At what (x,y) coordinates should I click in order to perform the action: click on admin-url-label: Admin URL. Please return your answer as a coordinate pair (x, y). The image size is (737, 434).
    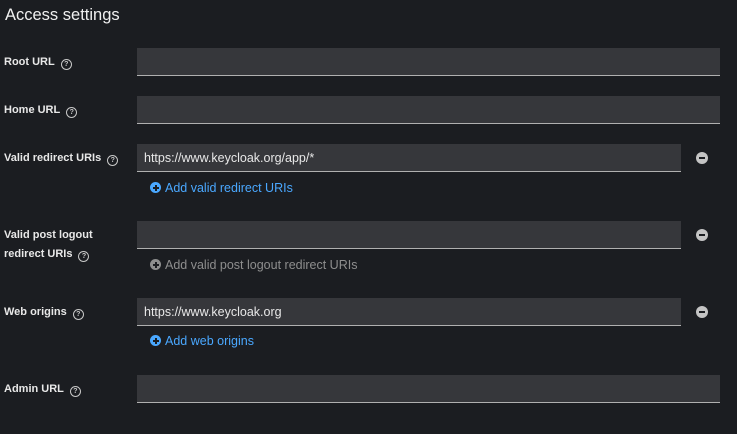
    Looking at the image, I should click on (34, 389).